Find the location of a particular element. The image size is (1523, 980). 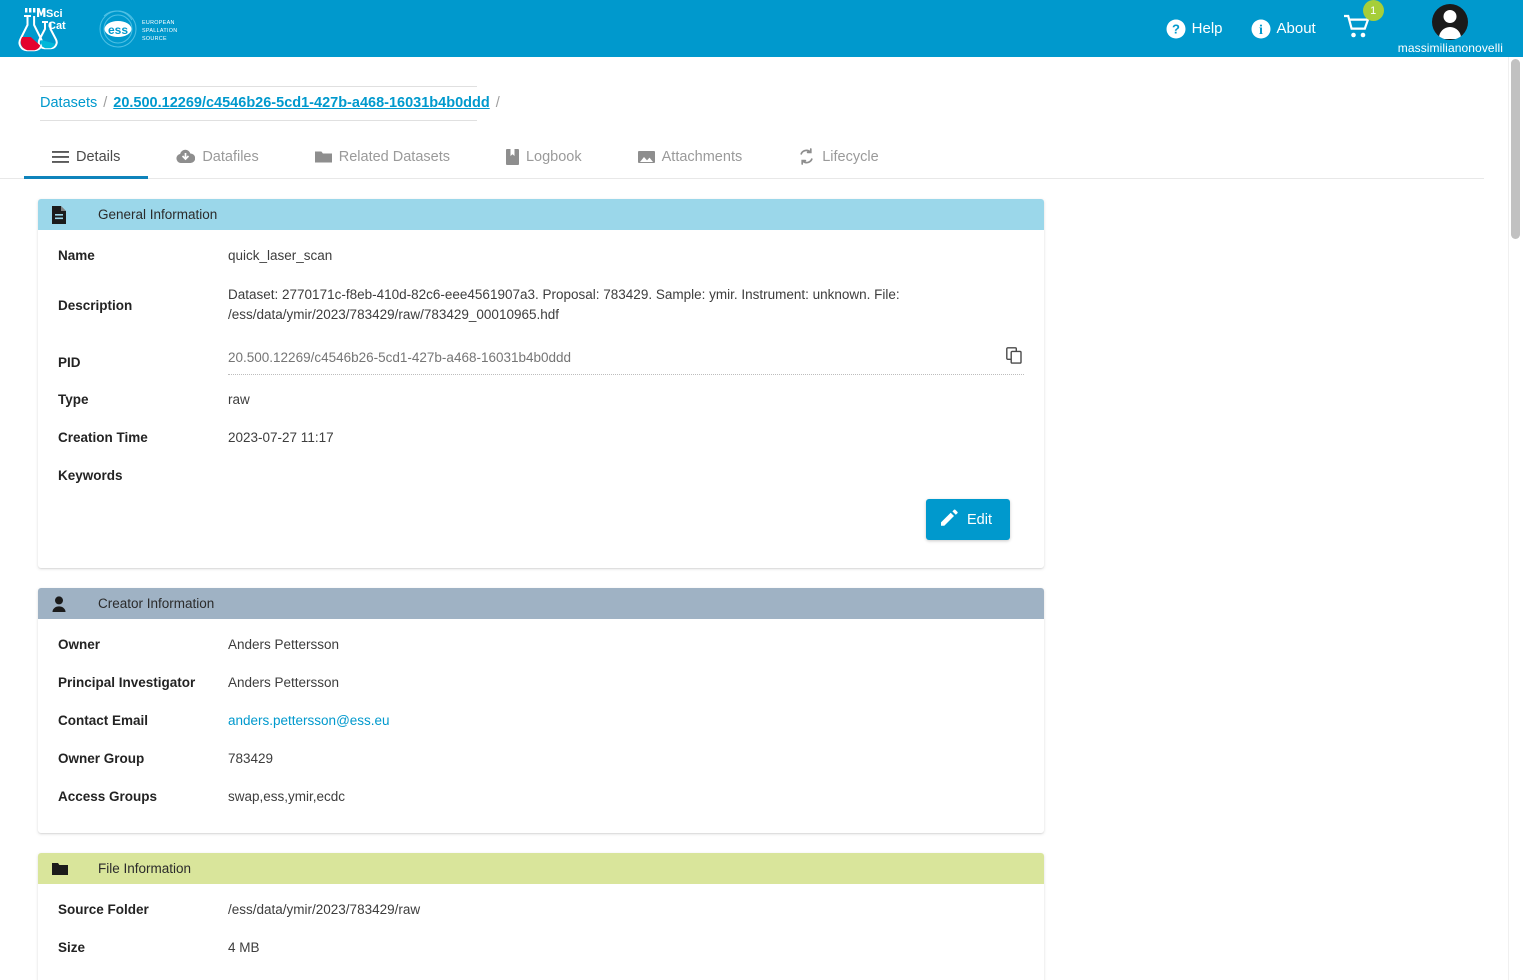

field-type: Type raw is located at coordinates (541, 403).